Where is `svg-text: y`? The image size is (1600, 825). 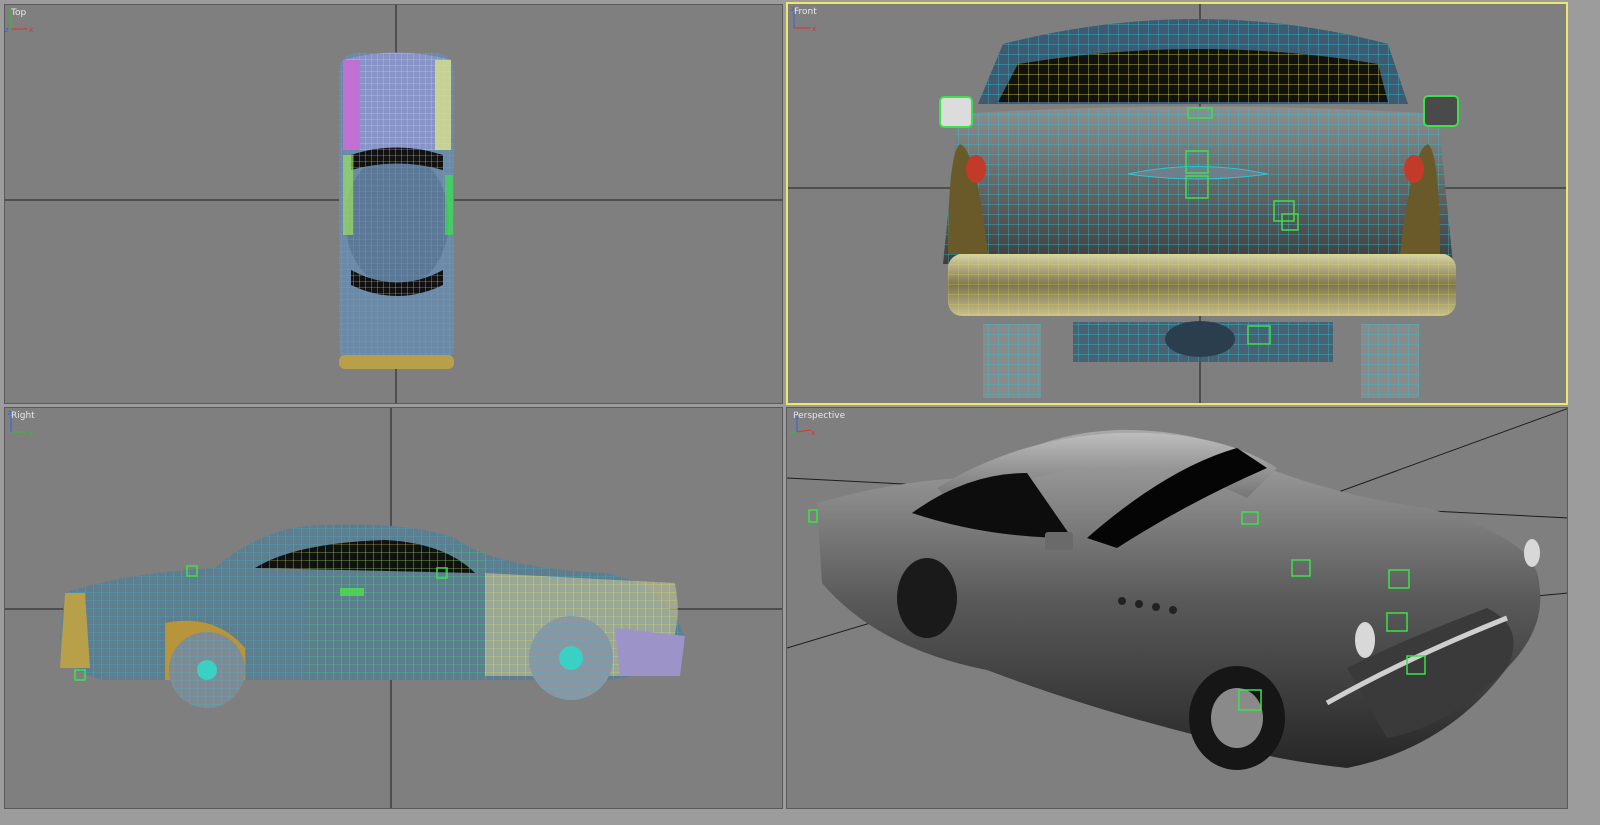 svg-text: y is located at coordinates (31, 433).